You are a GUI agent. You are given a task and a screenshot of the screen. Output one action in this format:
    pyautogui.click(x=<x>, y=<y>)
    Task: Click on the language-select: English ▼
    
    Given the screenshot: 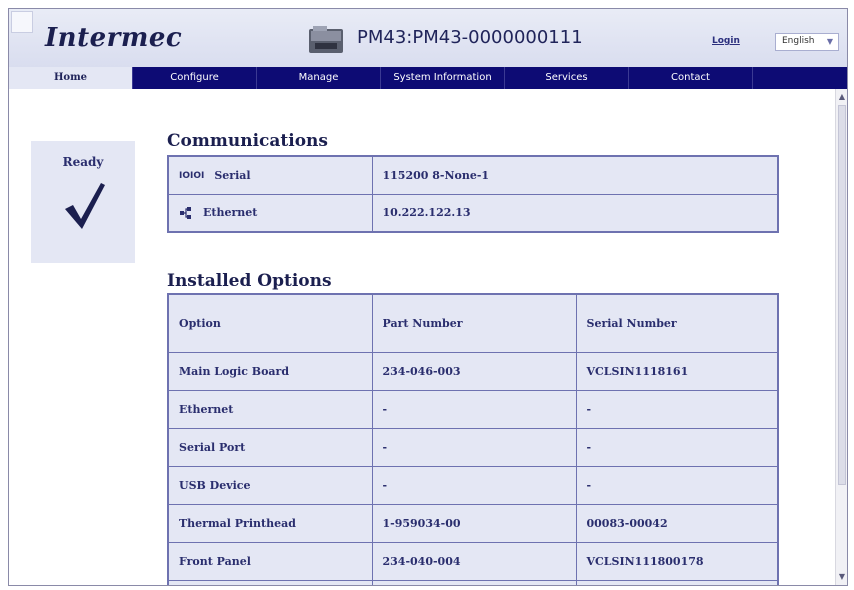 What is the action you would take?
    pyautogui.click(x=807, y=42)
    